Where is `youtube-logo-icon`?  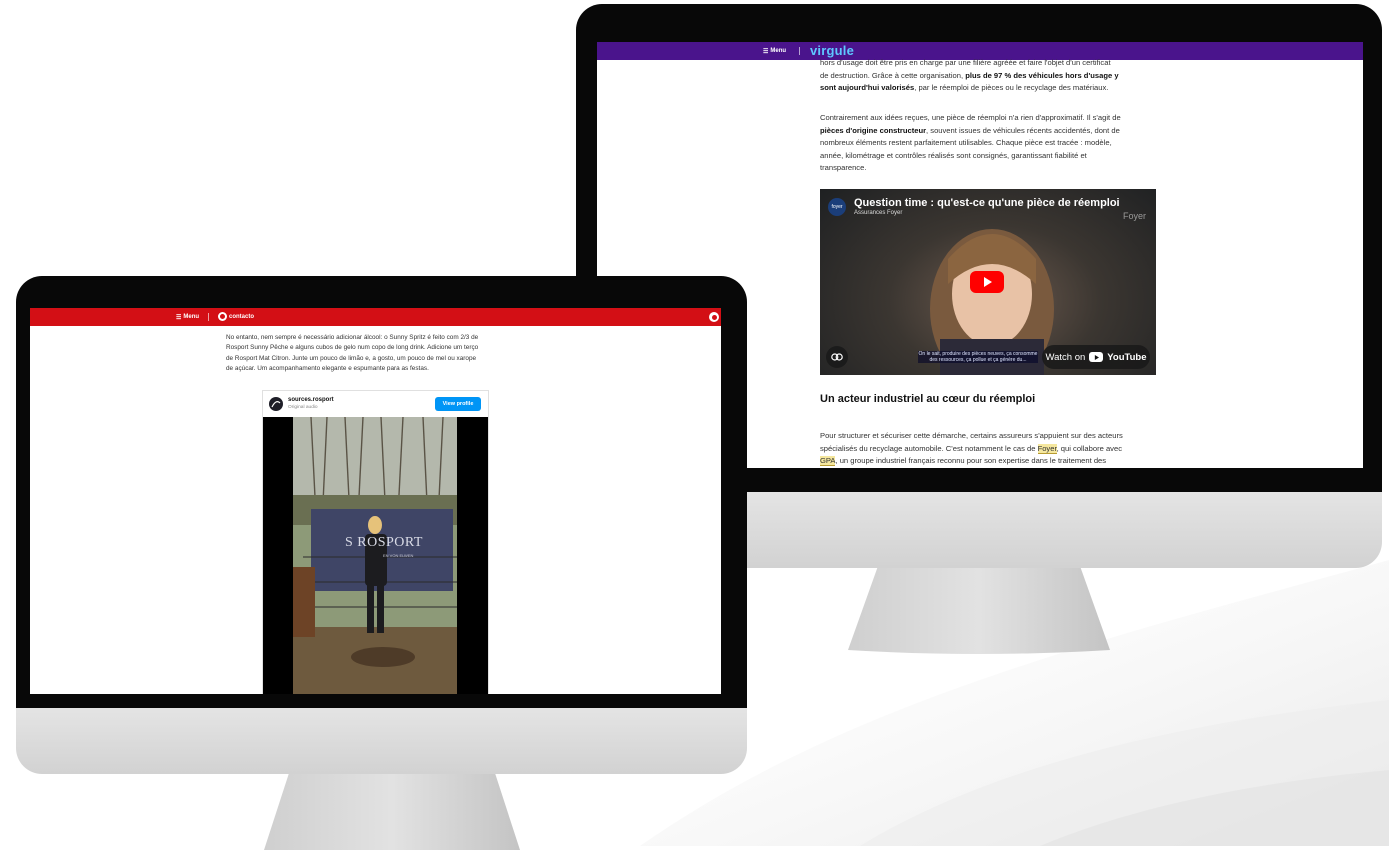 youtube-logo-icon is located at coordinates (1096, 357).